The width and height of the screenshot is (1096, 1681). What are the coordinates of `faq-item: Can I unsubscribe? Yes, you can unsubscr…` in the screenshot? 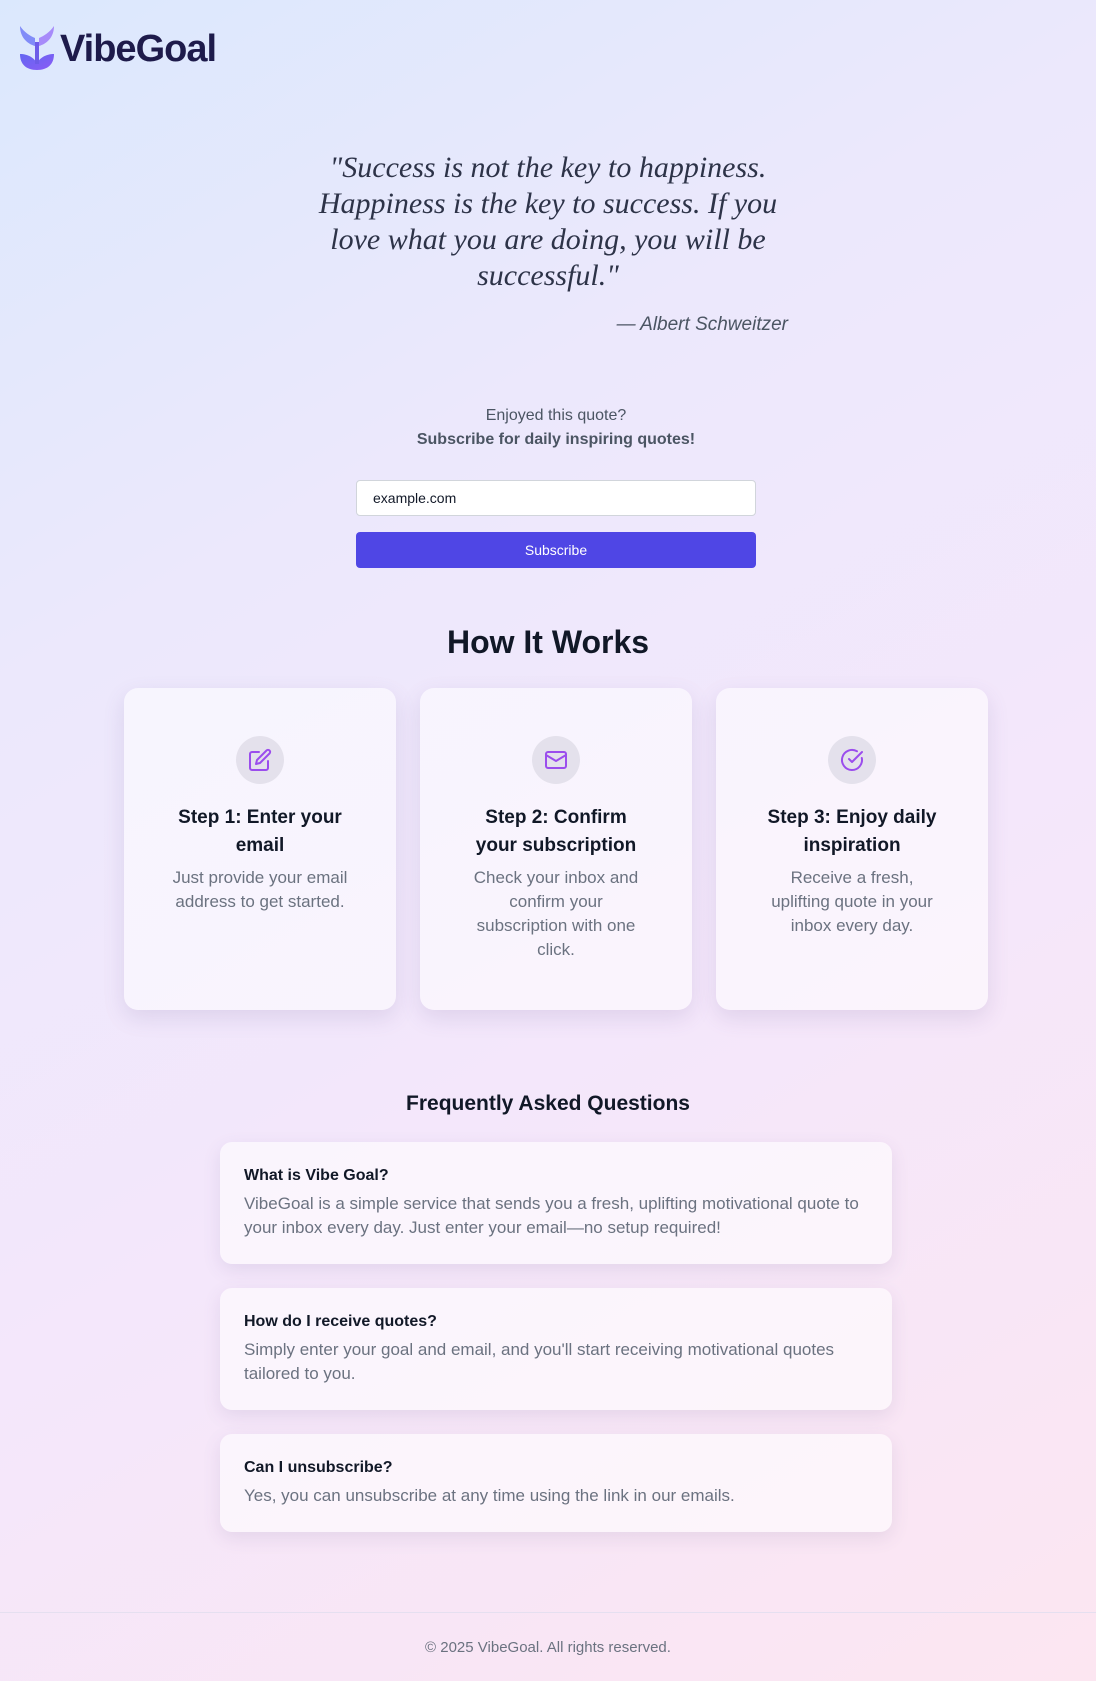 It's located at (556, 1483).